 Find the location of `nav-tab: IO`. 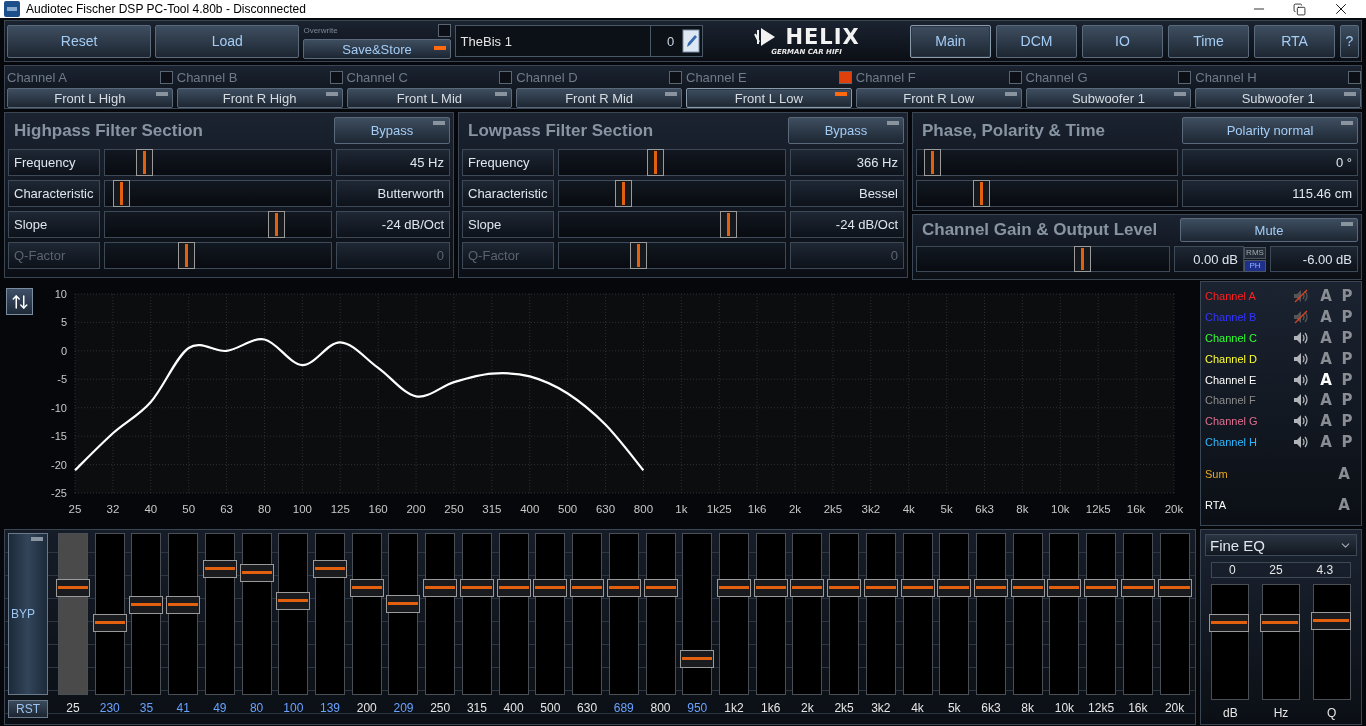

nav-tab: IO is located at coordinates (1122, 41).